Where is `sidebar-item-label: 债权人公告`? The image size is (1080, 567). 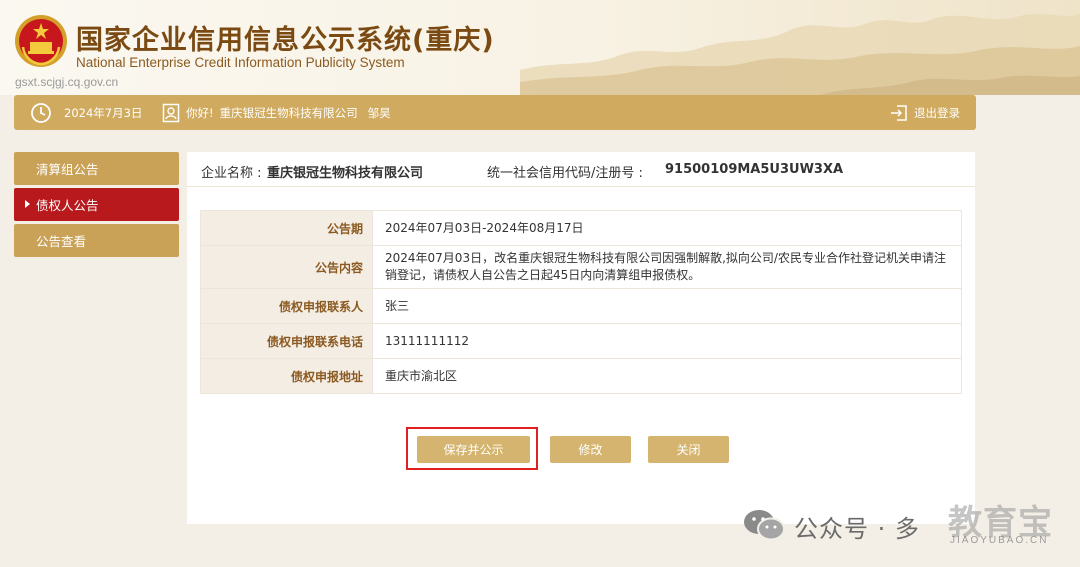 sidebar-item-label: 债权人公告 is located at coordinates (67, 205).